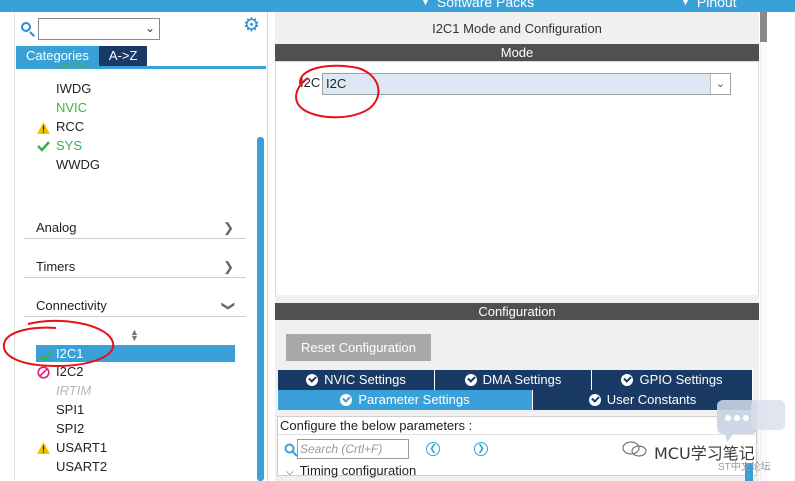 This screenshot has width=795, height=481. Describe the element at coordinates (517, 52) in the screenshot. I see `mode-header: Mode` at that location.